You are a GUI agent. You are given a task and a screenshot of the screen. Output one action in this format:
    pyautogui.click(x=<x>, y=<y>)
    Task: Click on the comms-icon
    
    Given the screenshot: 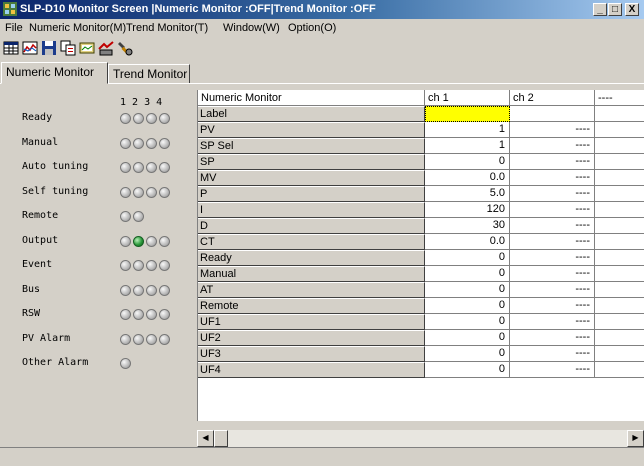 What is the action you would take?
    pyautogui.click(x=106, y=48)
    